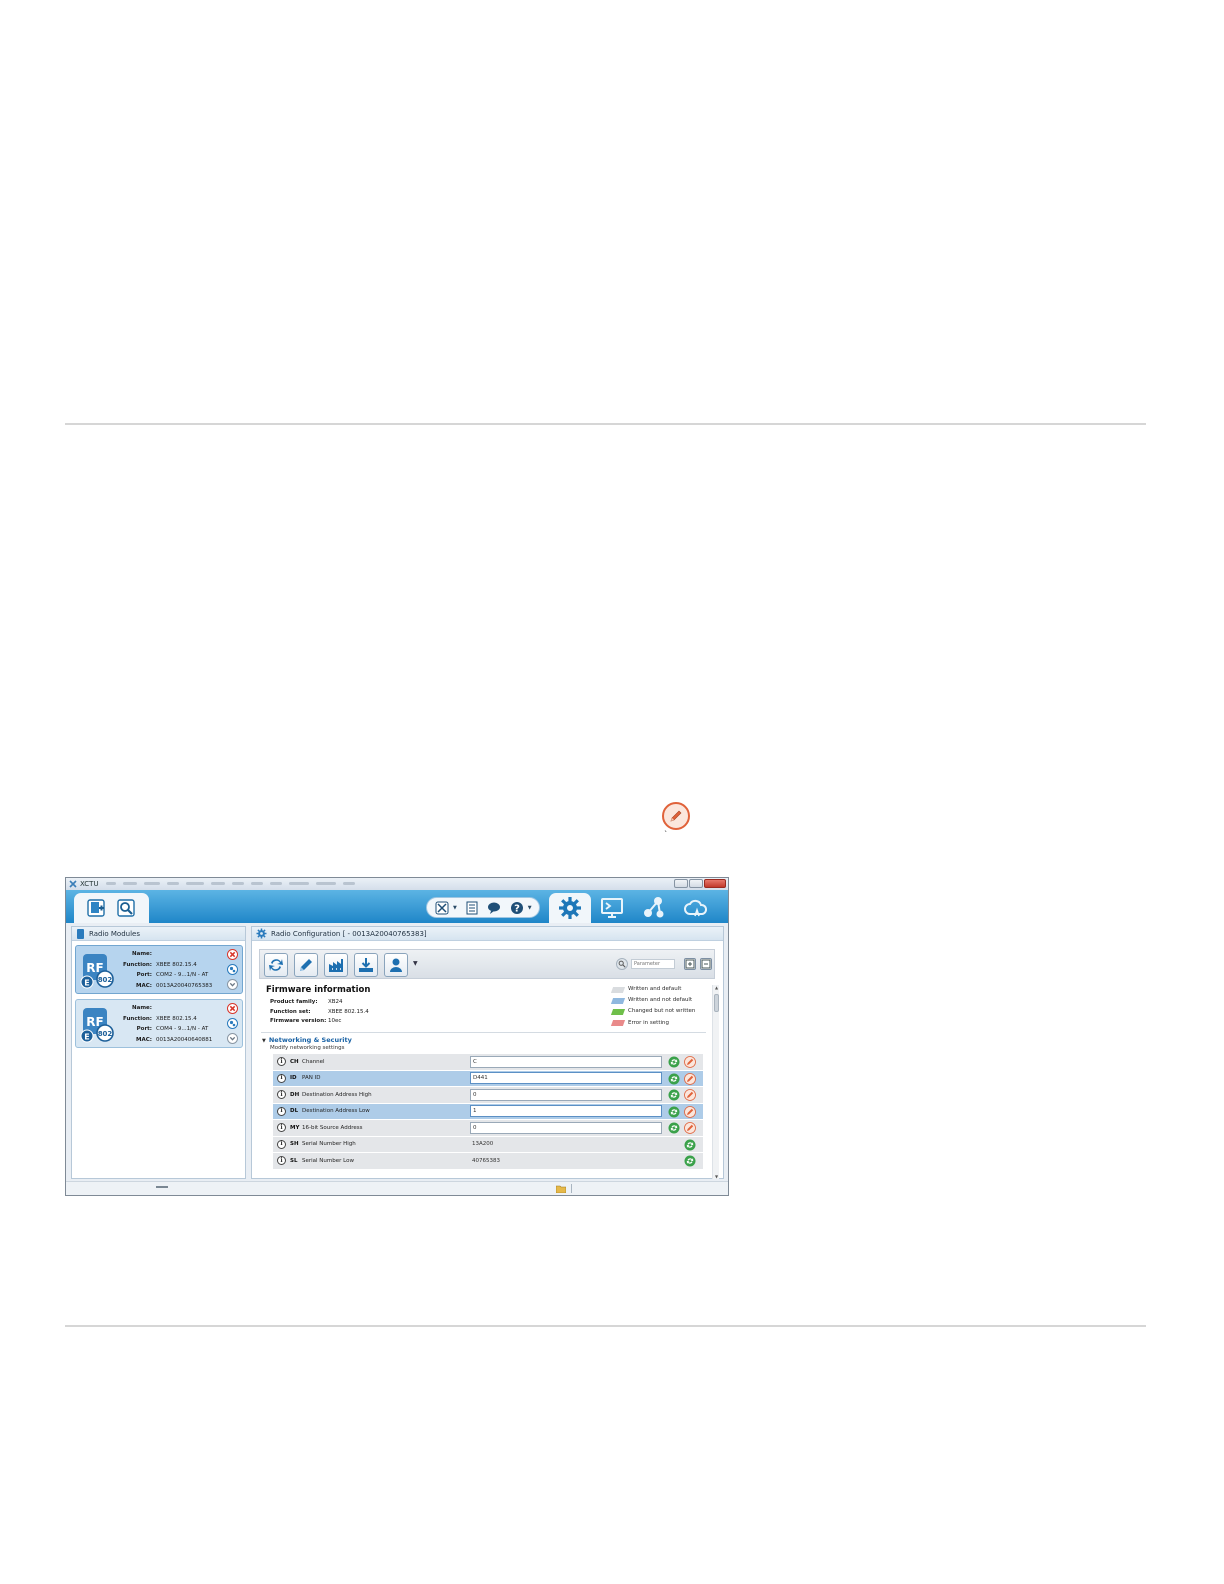 The image size is (1224, 1584). What do you see at coordinates (105, 980) in the screenshot?
I see `svg-text: 802` at bounding box center [105, 980].